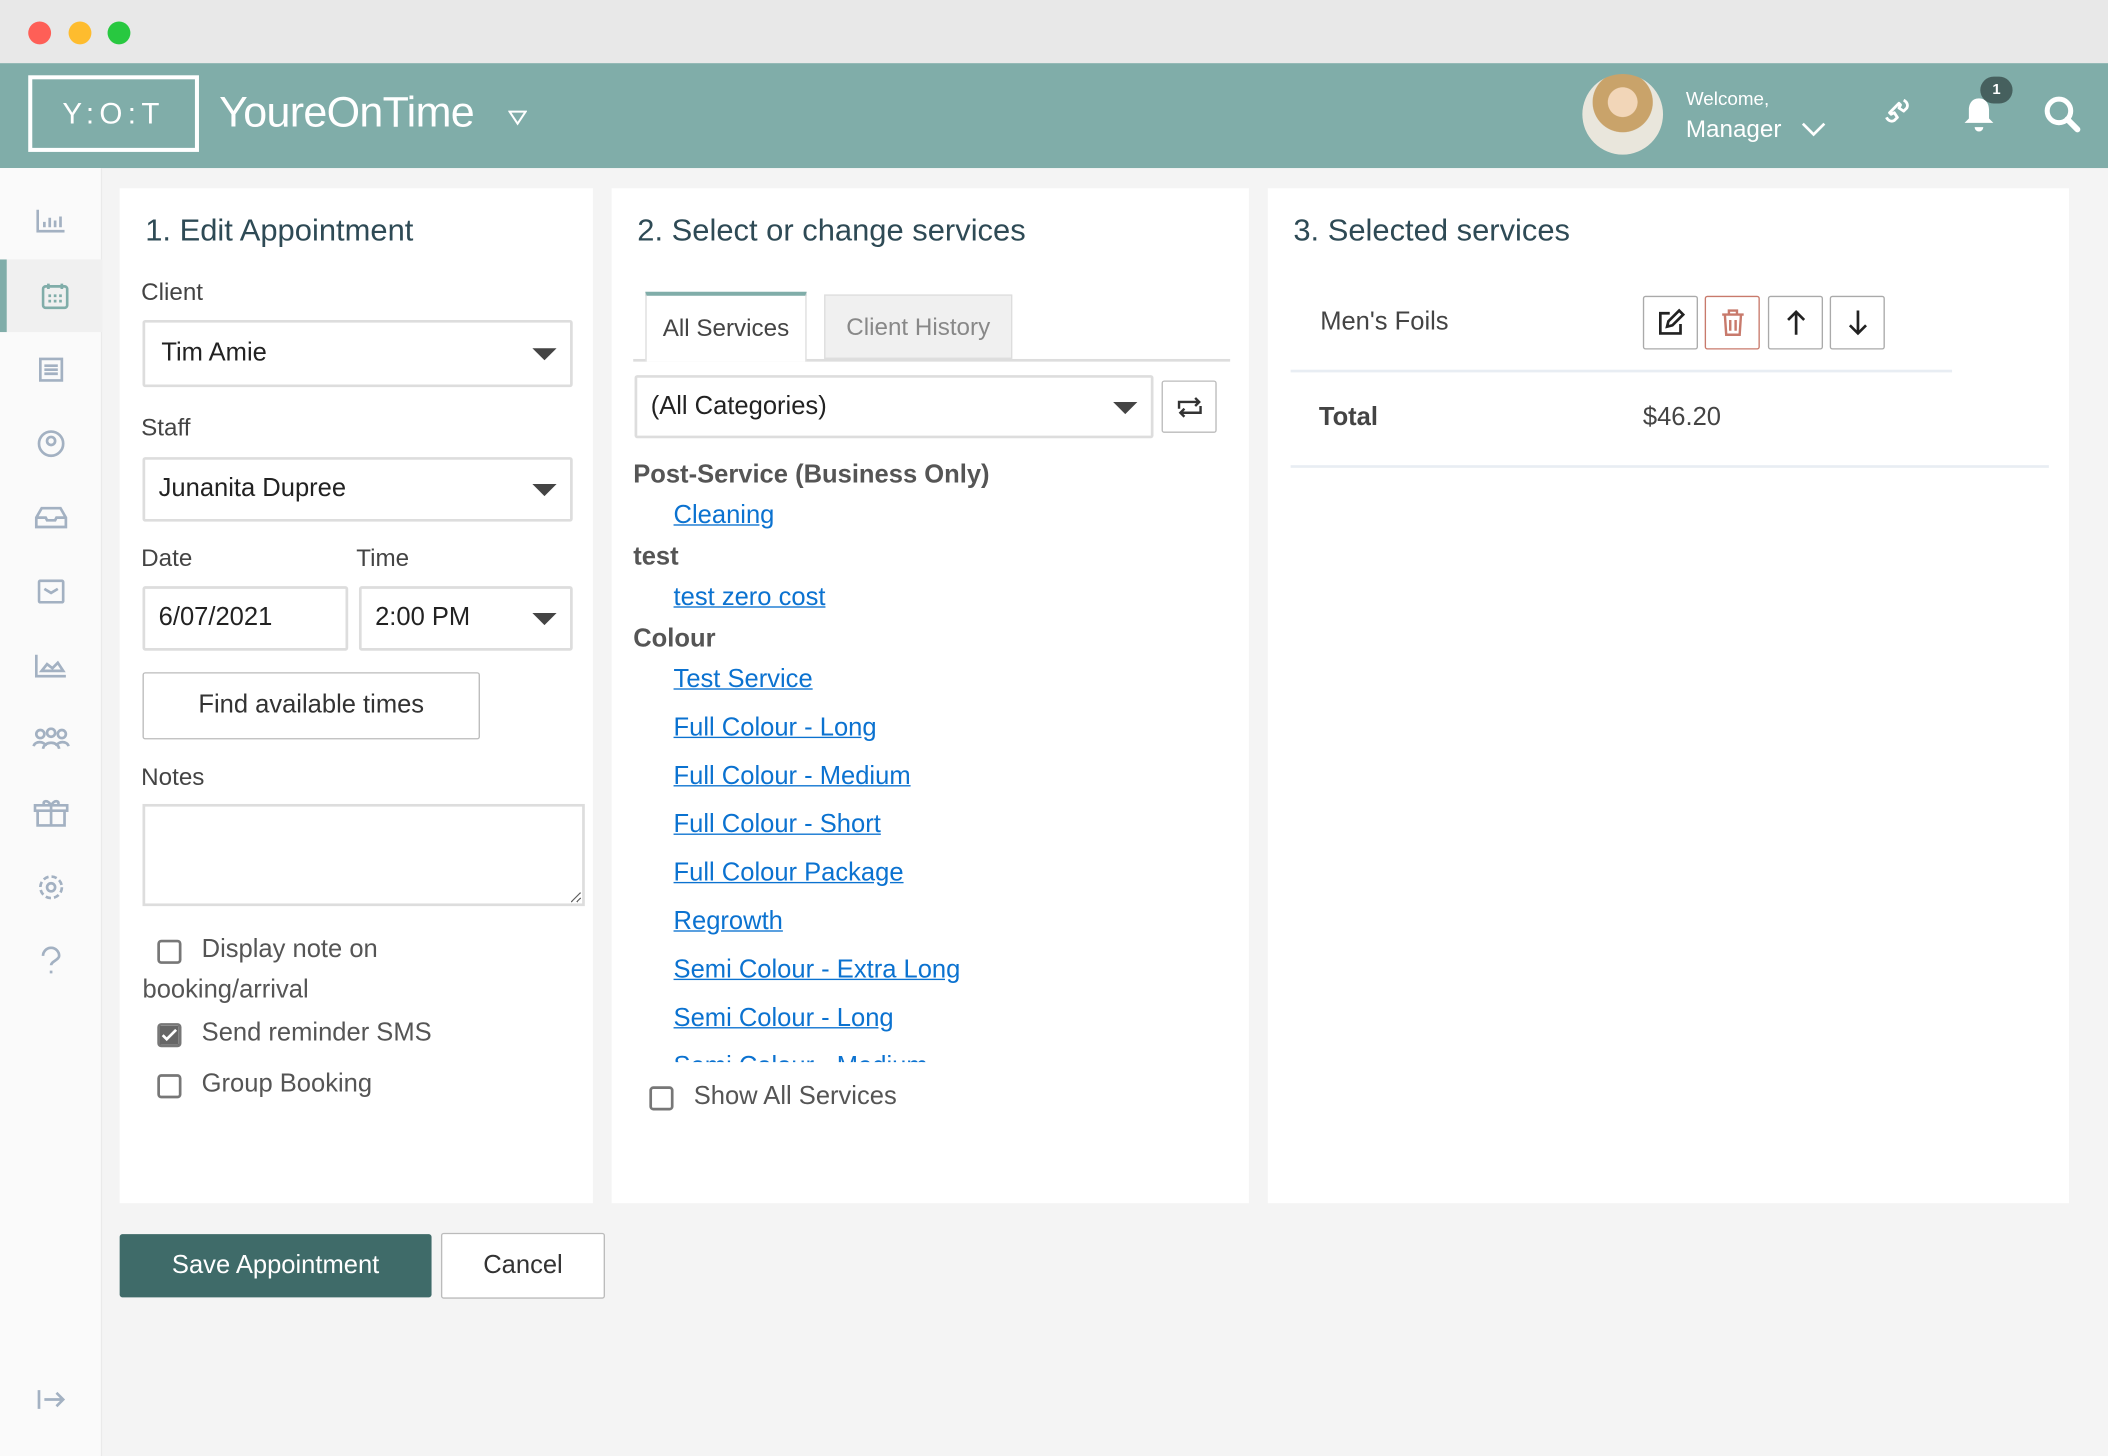  I want to click on sidebar-item-products, so click(51, 813).